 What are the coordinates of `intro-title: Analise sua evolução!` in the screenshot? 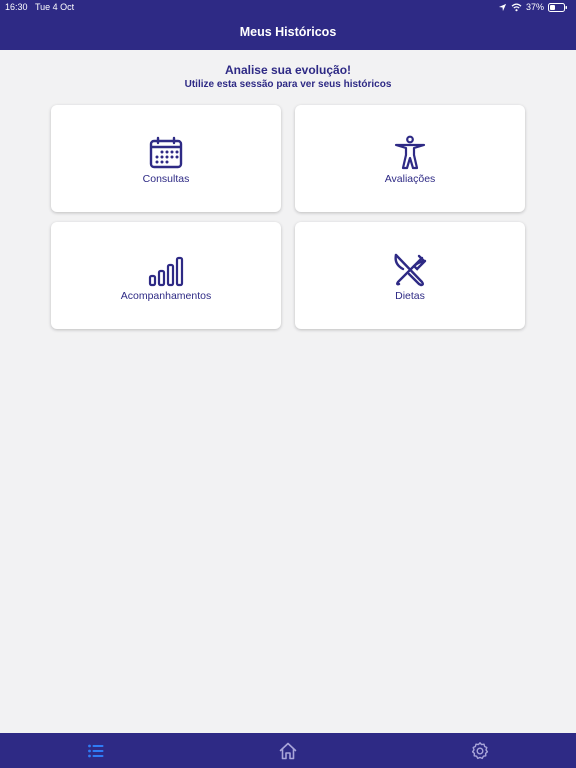 It's located at (288, 70).